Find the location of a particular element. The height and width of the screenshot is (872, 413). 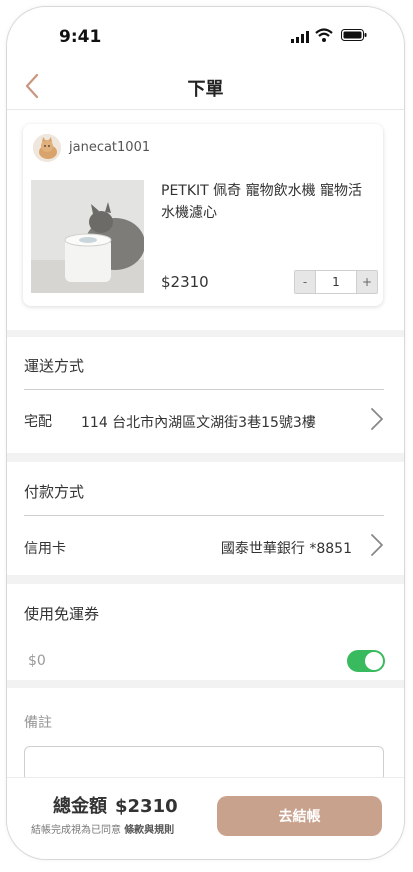

seller-name: janecat1001 is located at coordinates (109, 147).